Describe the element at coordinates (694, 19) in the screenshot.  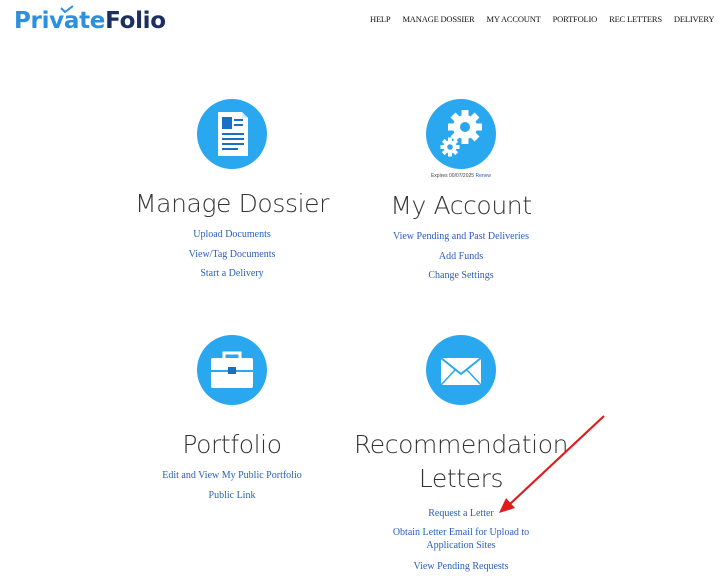
I see `nav-delivery: DELIVERY` at that location.